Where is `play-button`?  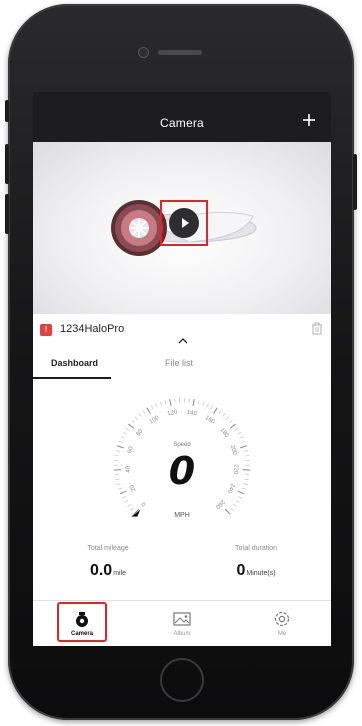 play-button is located at coordinates (184, 223).